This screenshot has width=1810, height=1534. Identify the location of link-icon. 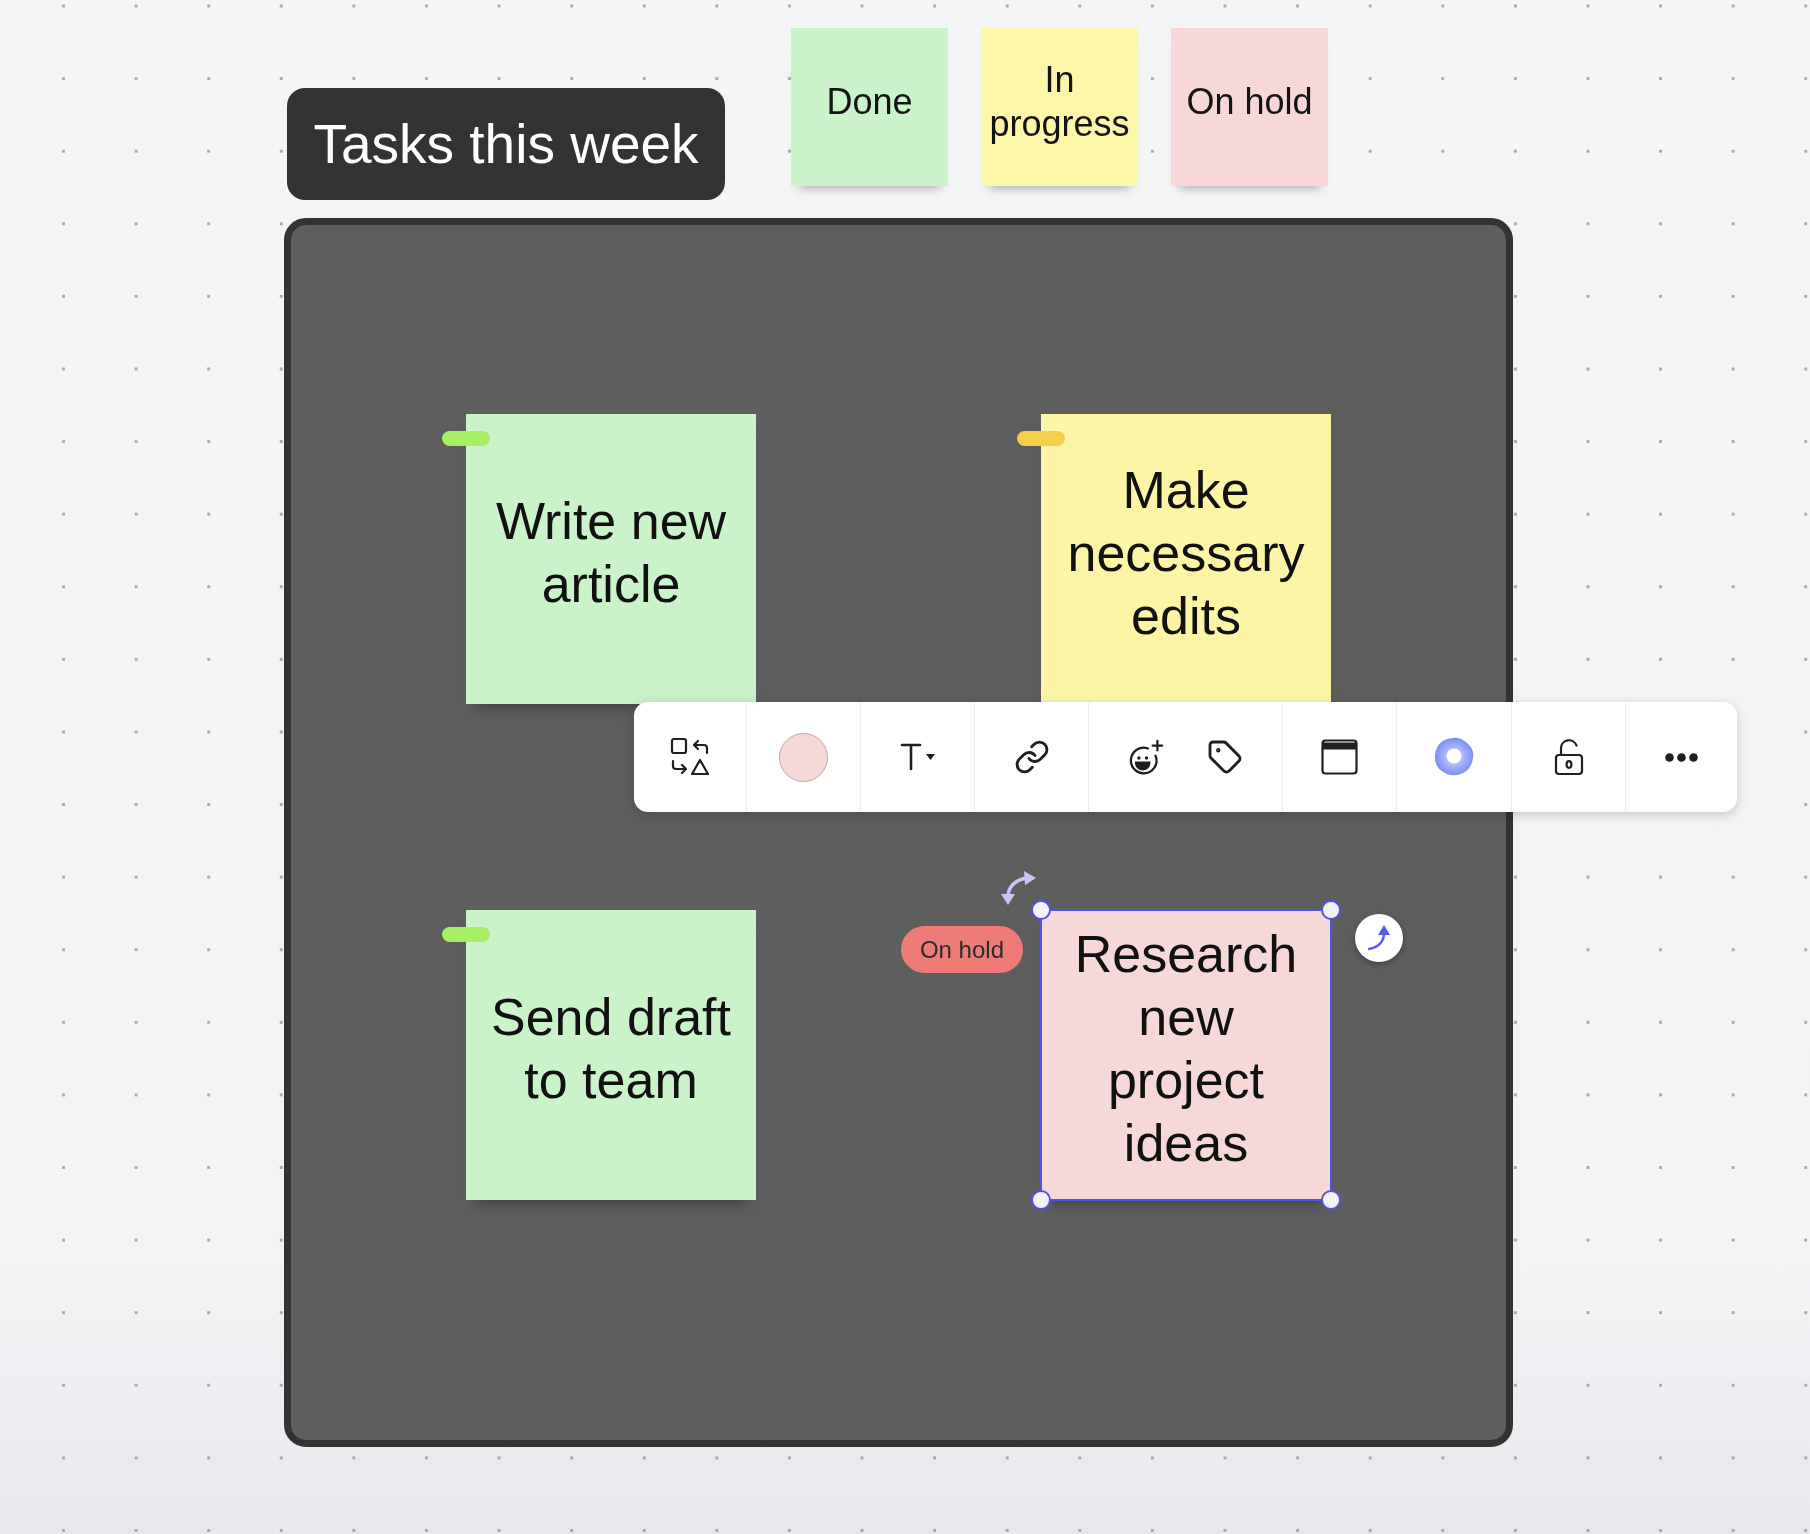
(1031, 757).